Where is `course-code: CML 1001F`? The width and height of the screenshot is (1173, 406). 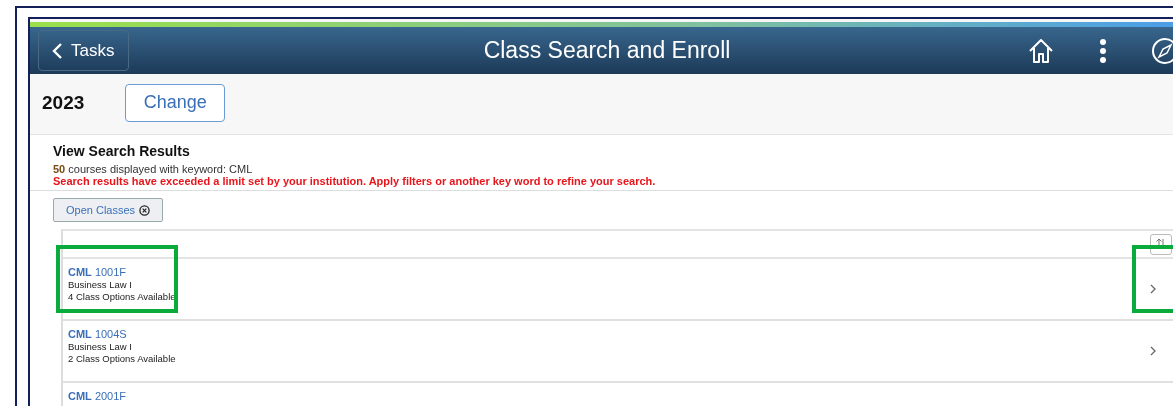
course-code: CML 1001F is located at coordinates (600, 272).